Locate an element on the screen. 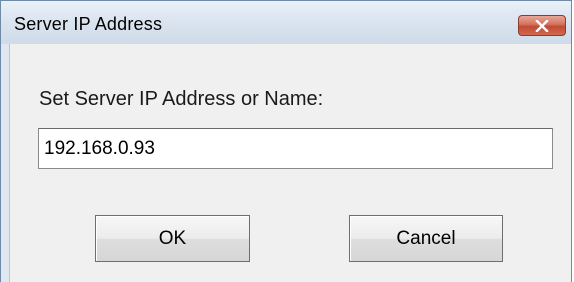  server-prompt-label: Set Server IP Address or Name: is located at coordinates (181, 99).